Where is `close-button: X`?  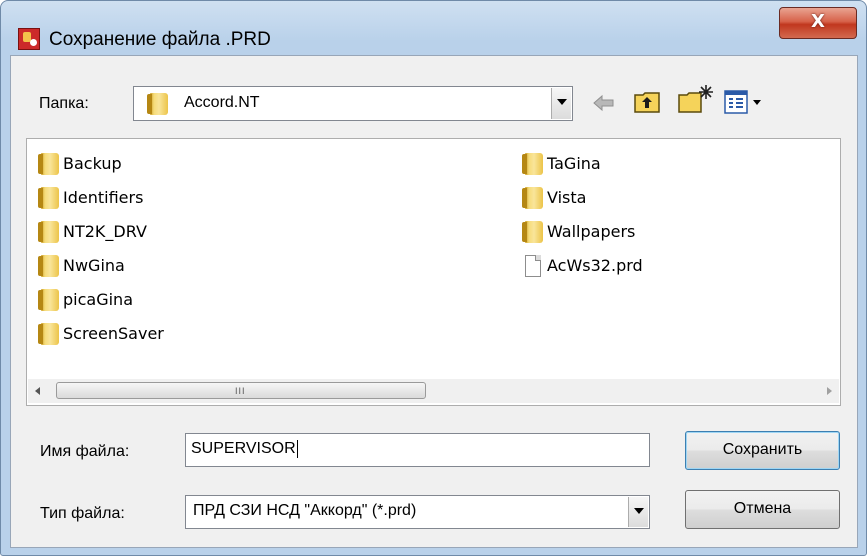
close-button: X is located at coordinates (818, 23).